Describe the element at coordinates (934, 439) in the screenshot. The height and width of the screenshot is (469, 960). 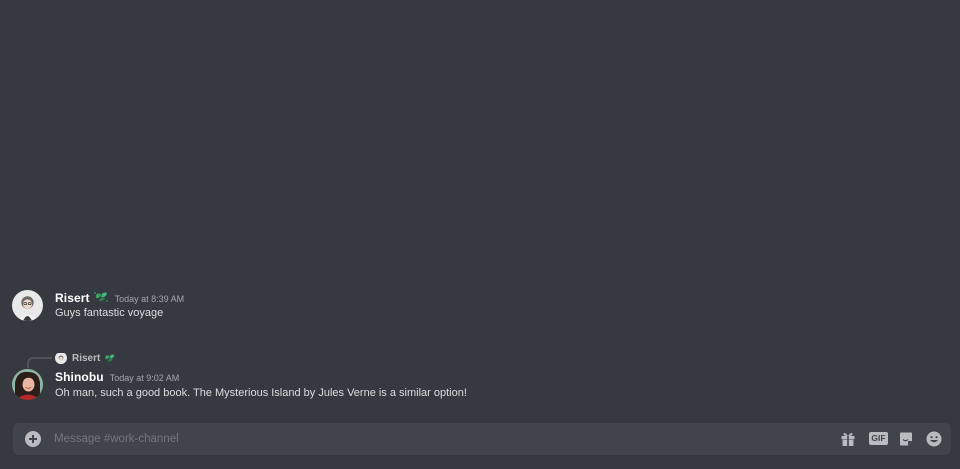
I see `emoji-icon` at that location.